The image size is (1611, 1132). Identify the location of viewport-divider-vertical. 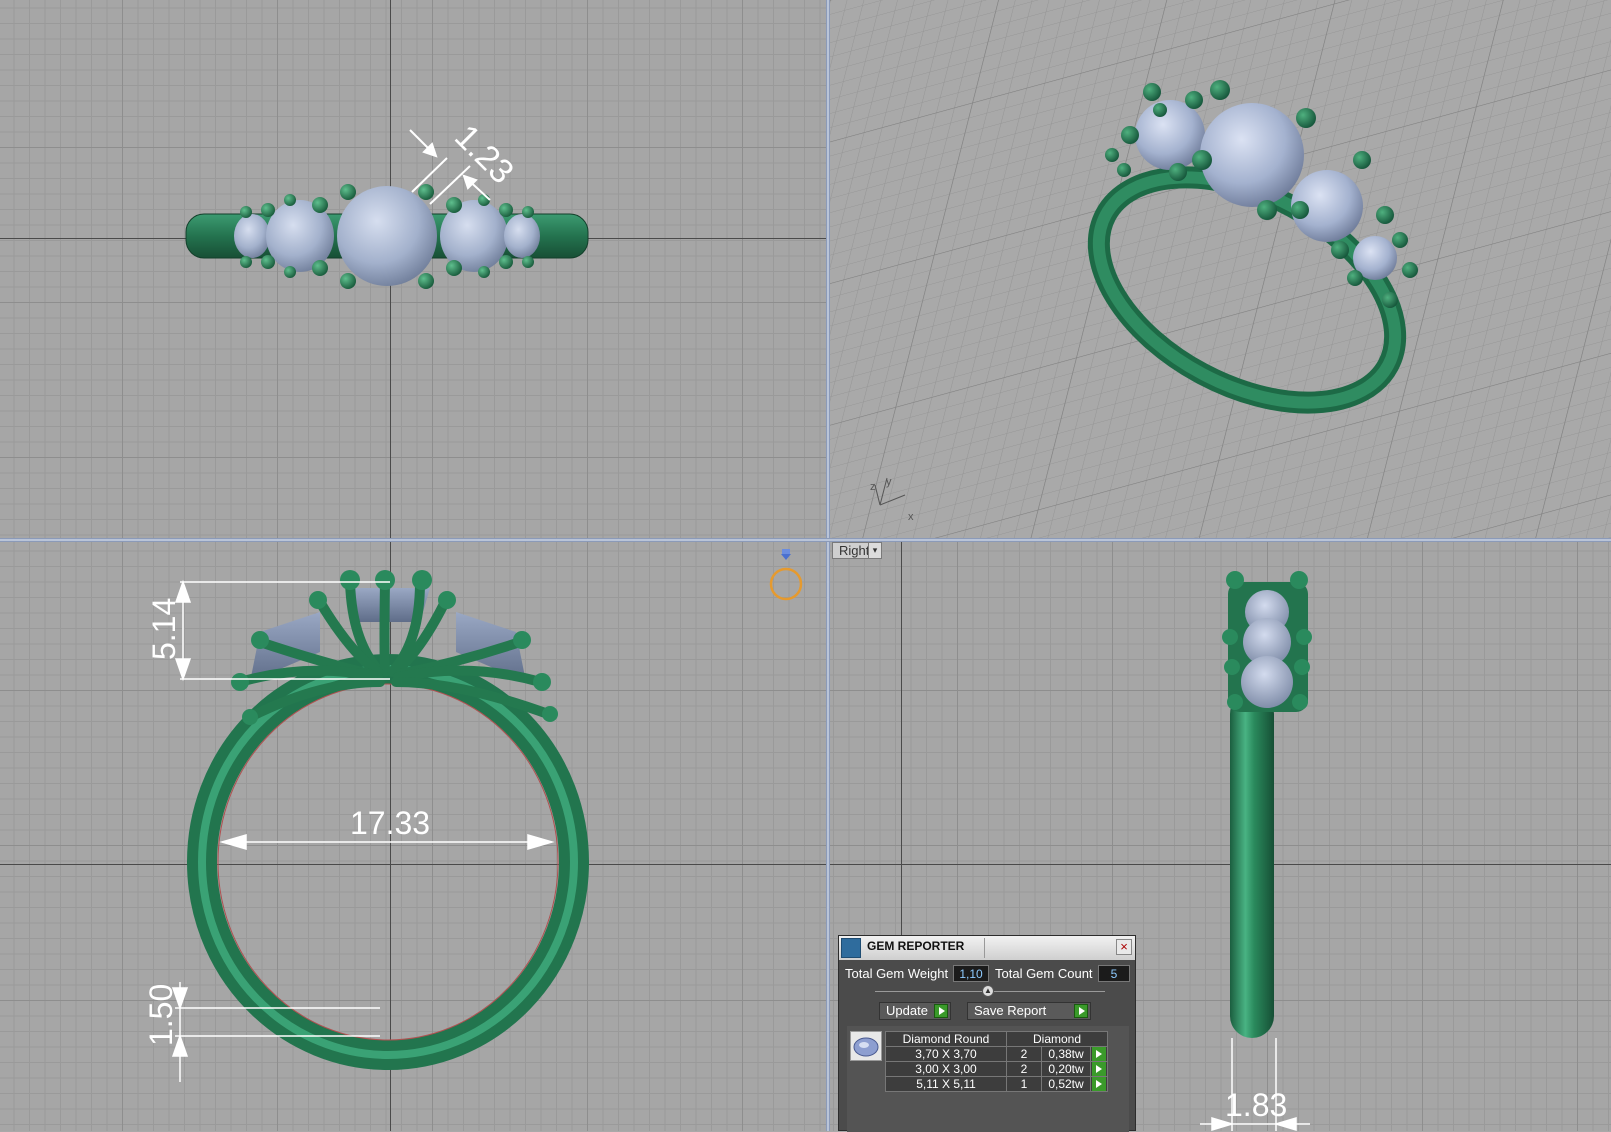
(828, 565).